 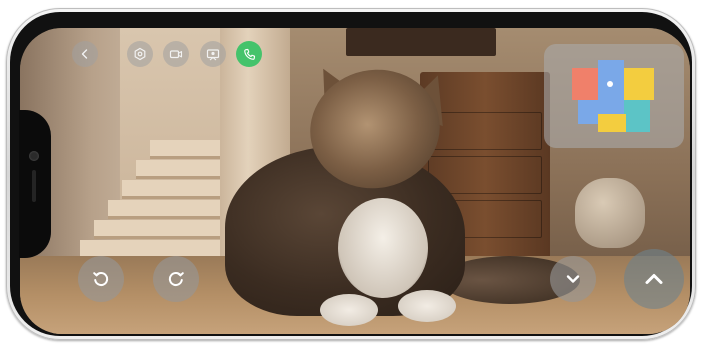 I want to click on video-camera-icon, so click(x=176, y=54).